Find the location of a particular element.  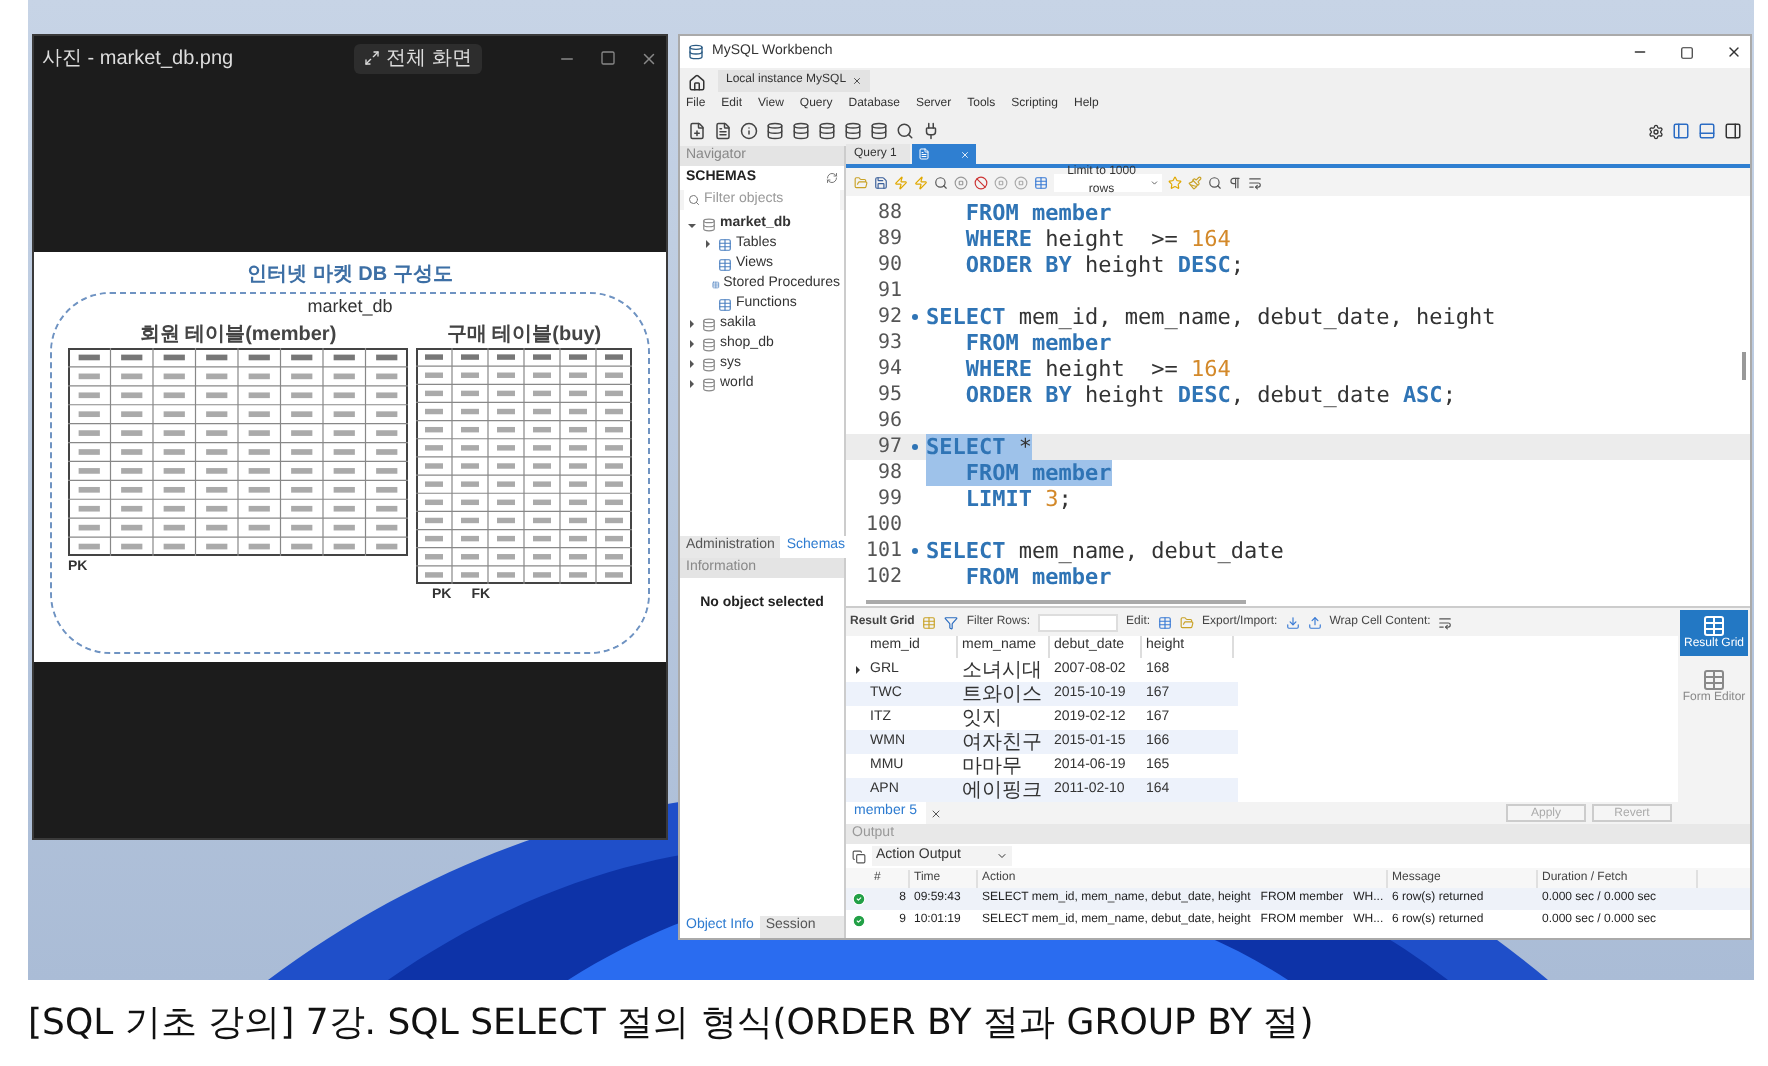

scrollbar-thumb is located at coordinates (1744, 366).